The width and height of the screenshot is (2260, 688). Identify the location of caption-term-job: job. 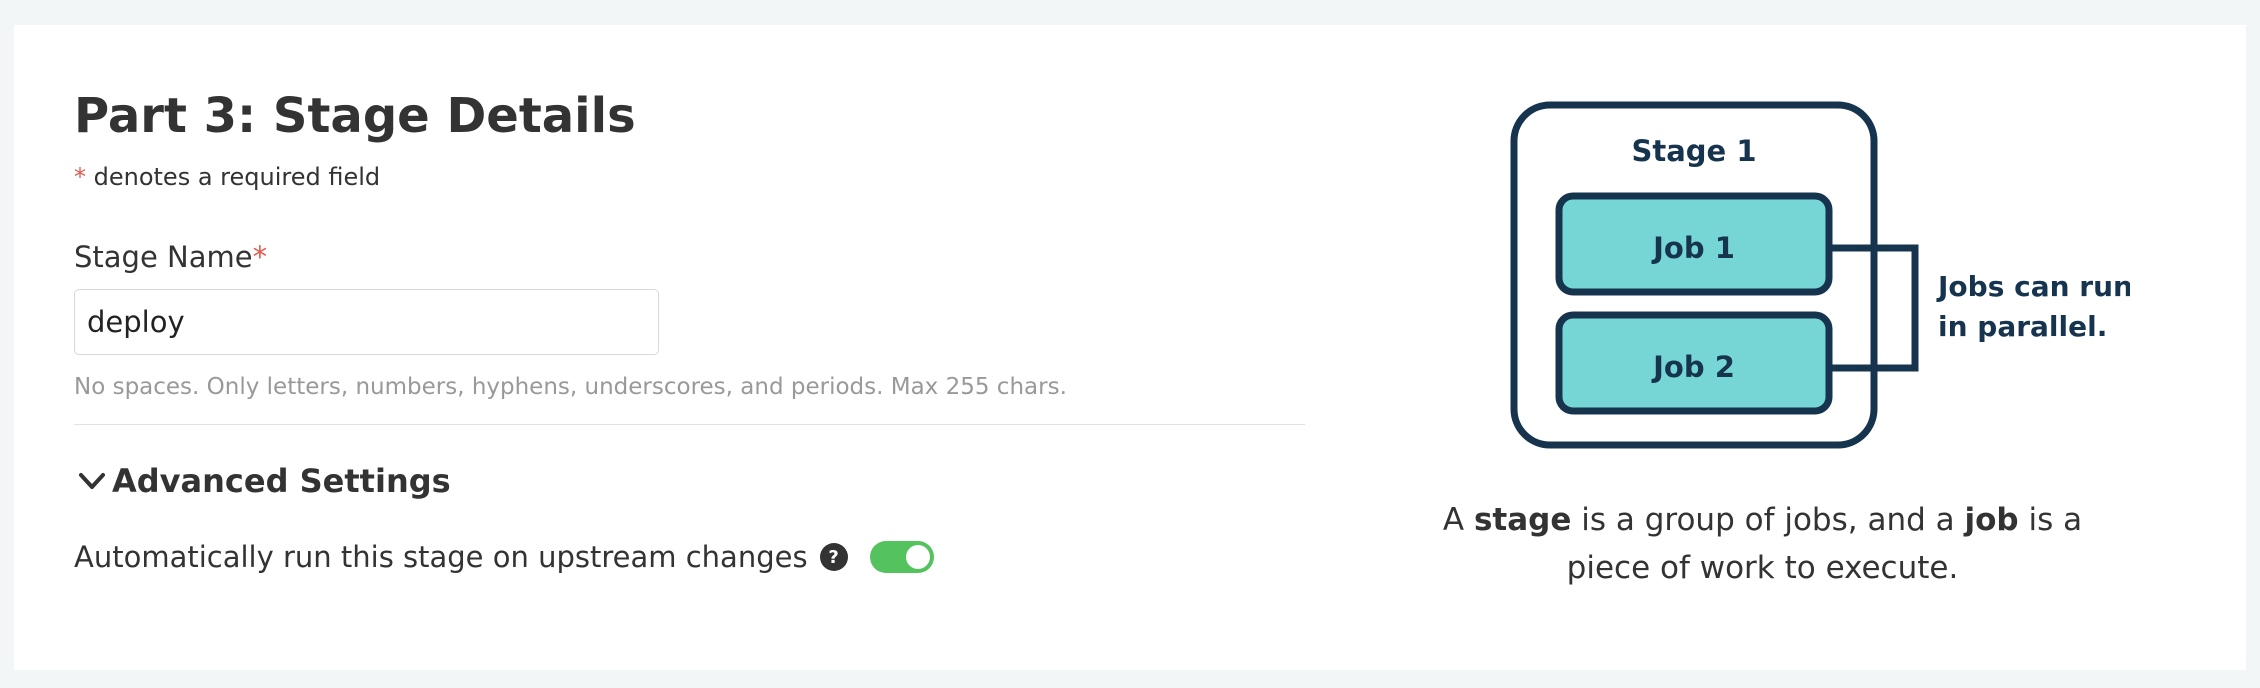
(1991, 520).